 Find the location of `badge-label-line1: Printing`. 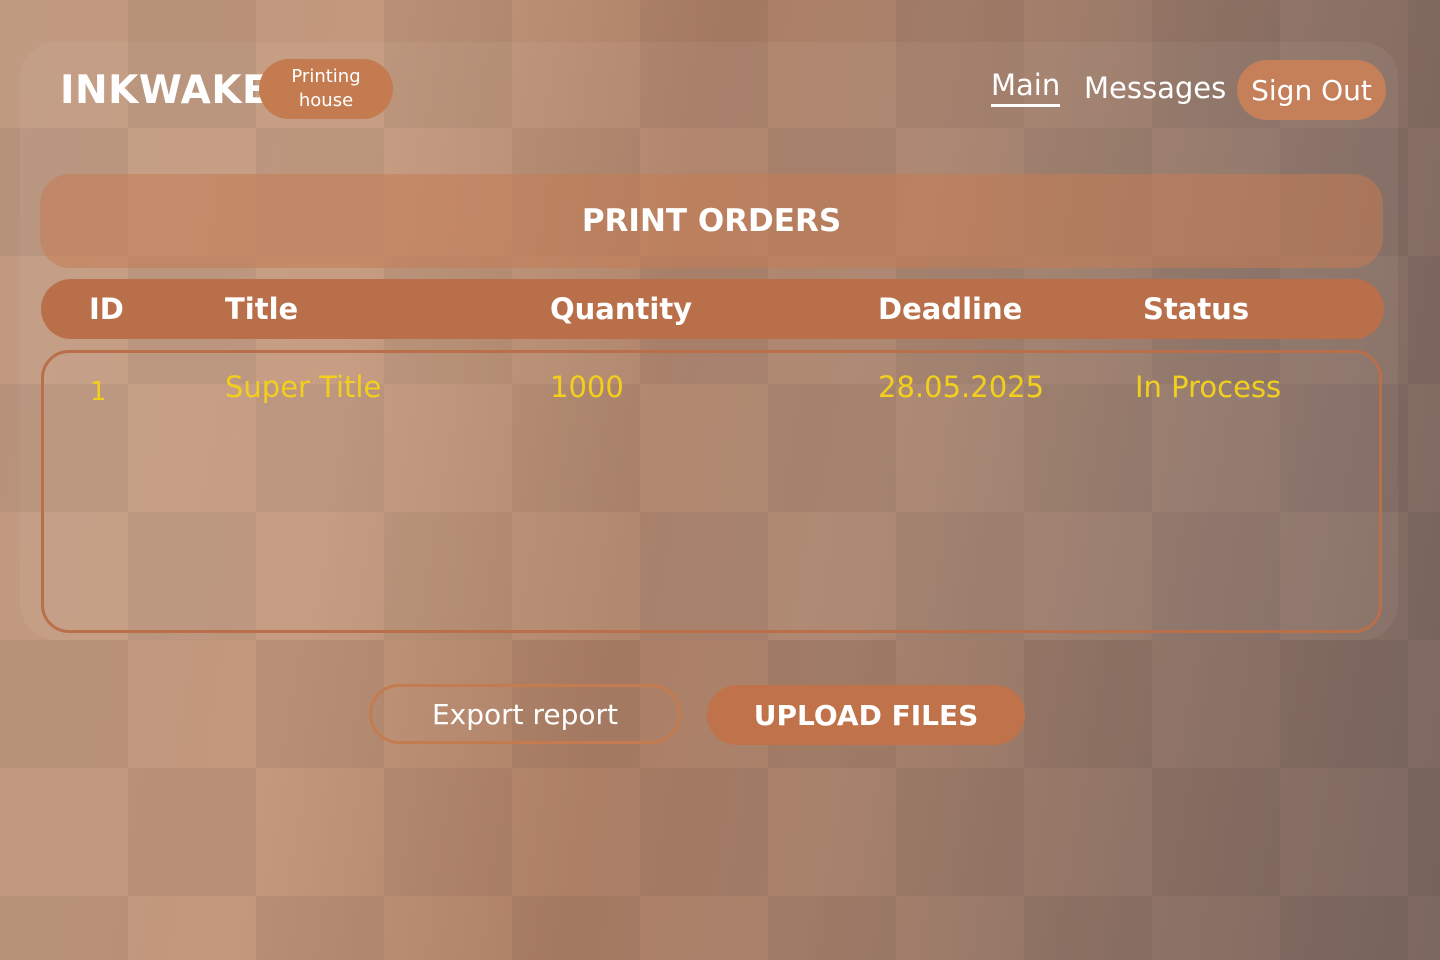

badge-label-line1: Printing is located at coordinates (326, 76).